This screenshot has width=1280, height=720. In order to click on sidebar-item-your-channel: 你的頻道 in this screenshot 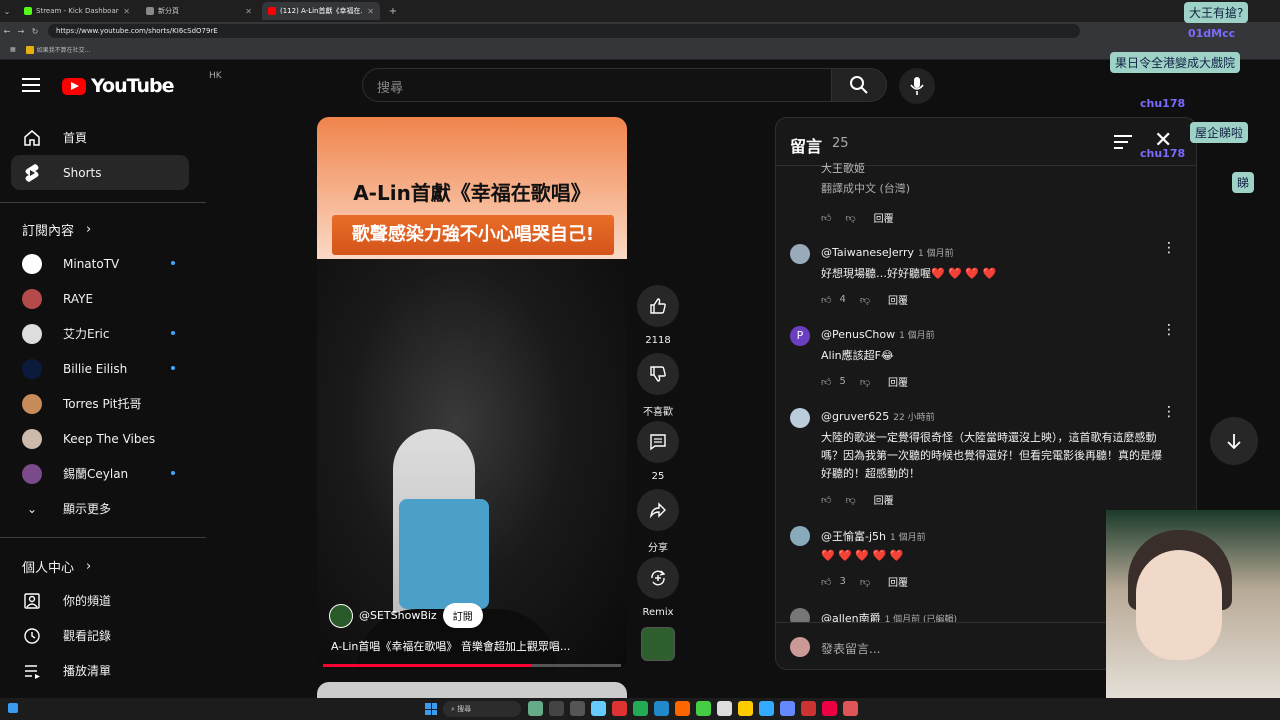, I will do `click(100, 600)`.